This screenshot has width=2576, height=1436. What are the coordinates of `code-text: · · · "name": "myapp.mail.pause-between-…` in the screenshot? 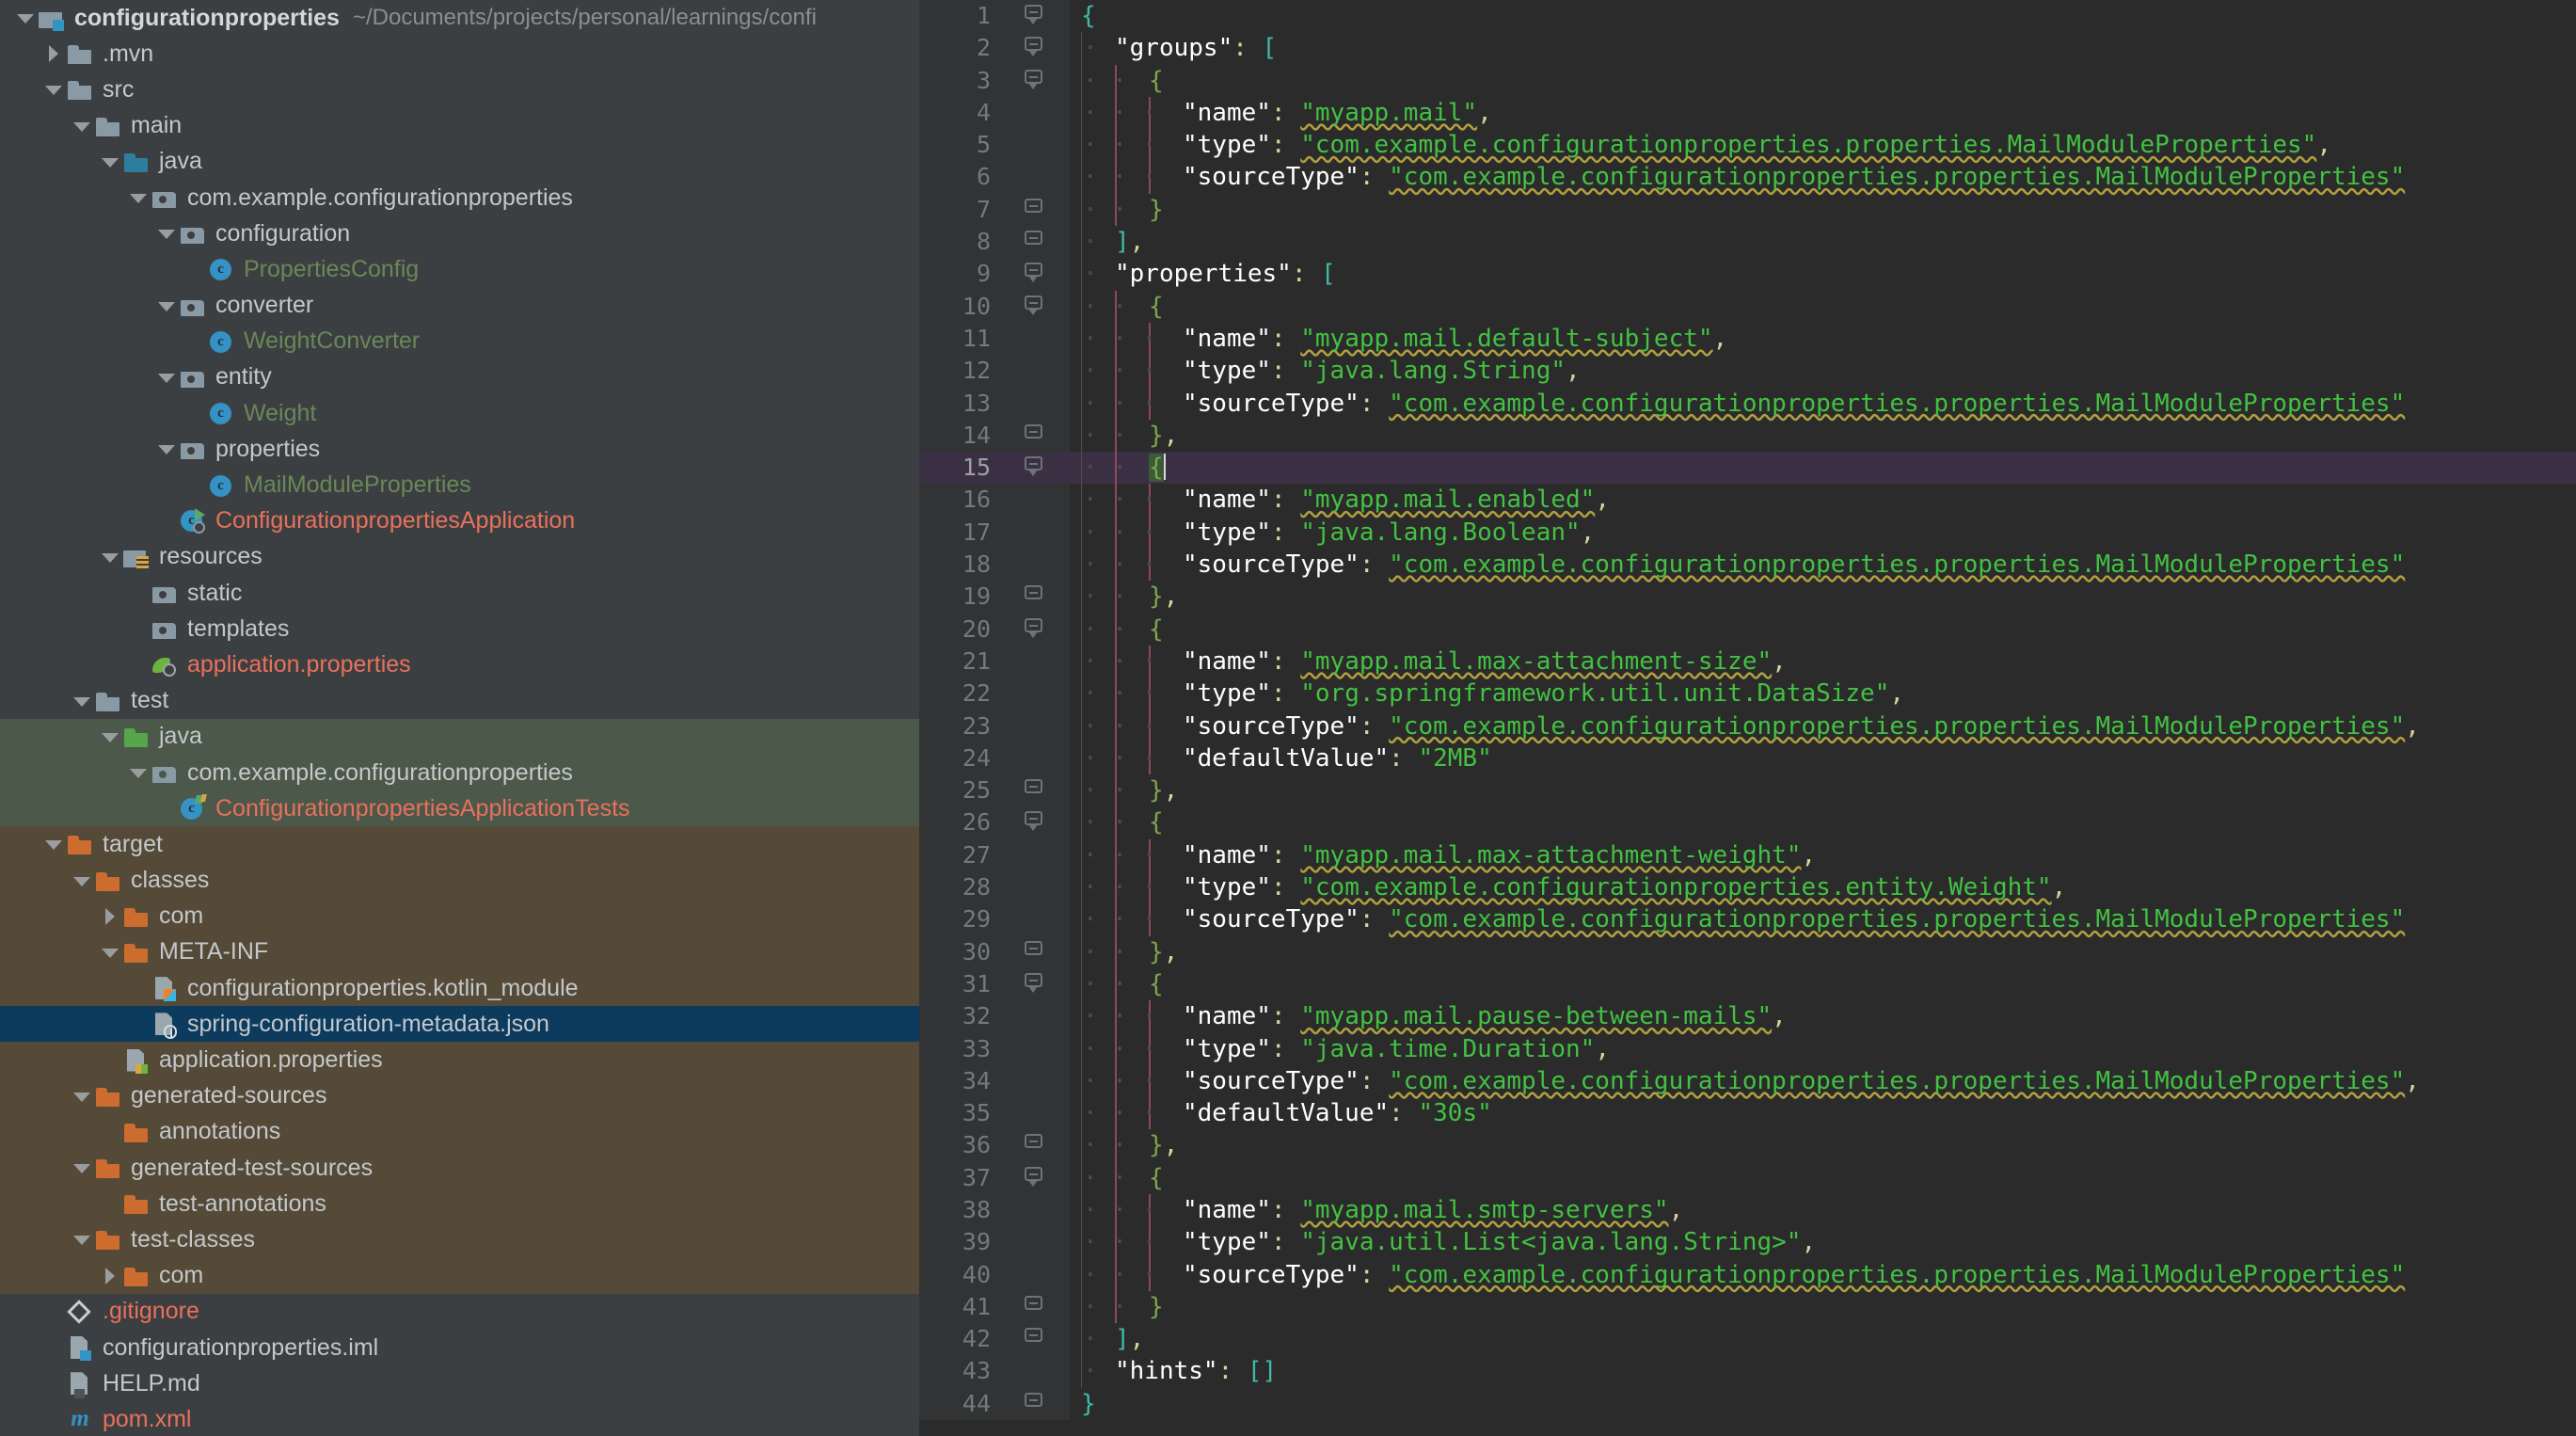 It's located at (1823, 1016).